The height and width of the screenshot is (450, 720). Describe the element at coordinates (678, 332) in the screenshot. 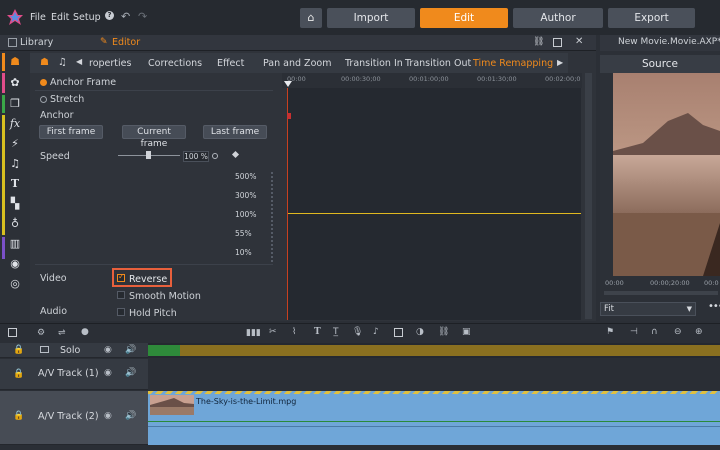

I see `zoom-out-icon: ⊖` at that location.